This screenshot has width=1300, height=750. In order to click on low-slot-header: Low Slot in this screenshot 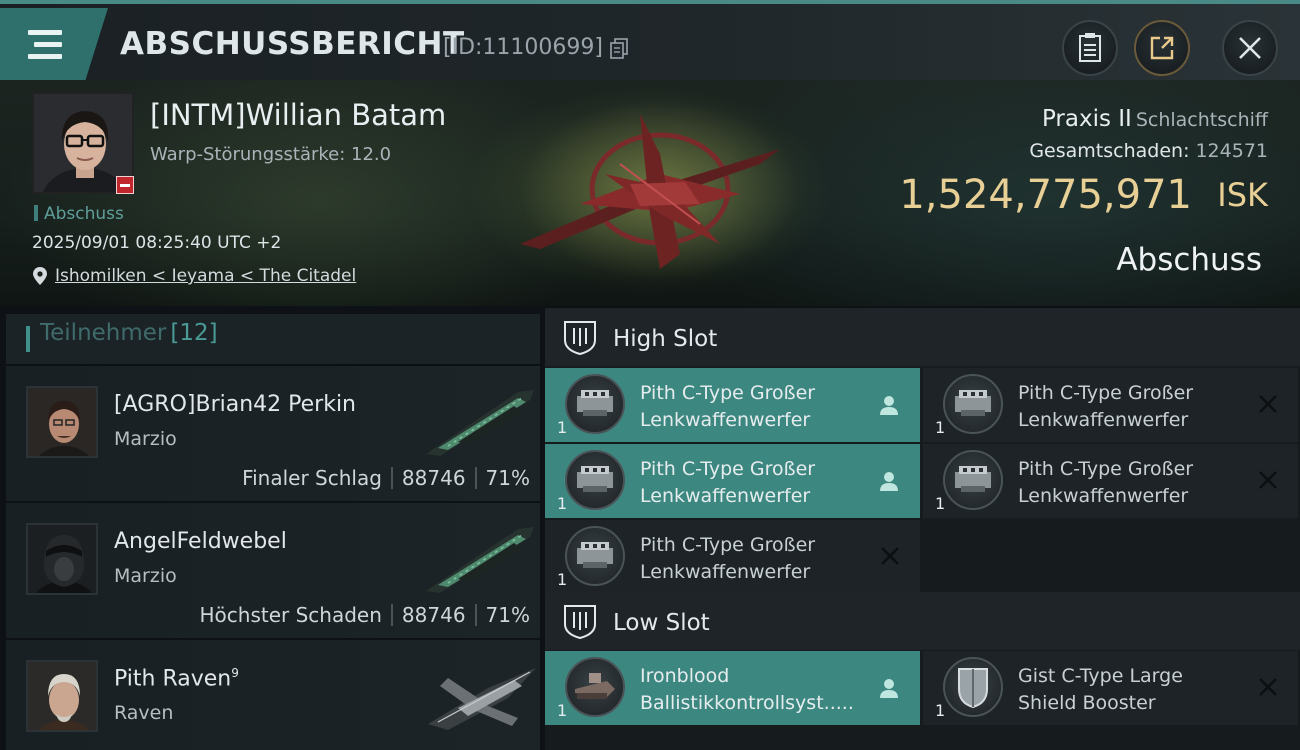, I will do `click(922, 621)`.